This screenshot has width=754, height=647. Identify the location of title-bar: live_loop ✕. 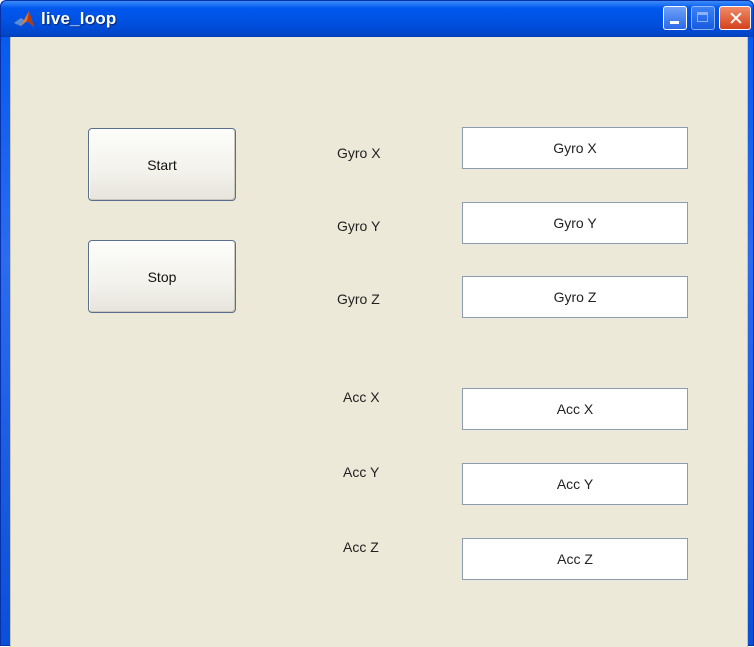
(377, 19).